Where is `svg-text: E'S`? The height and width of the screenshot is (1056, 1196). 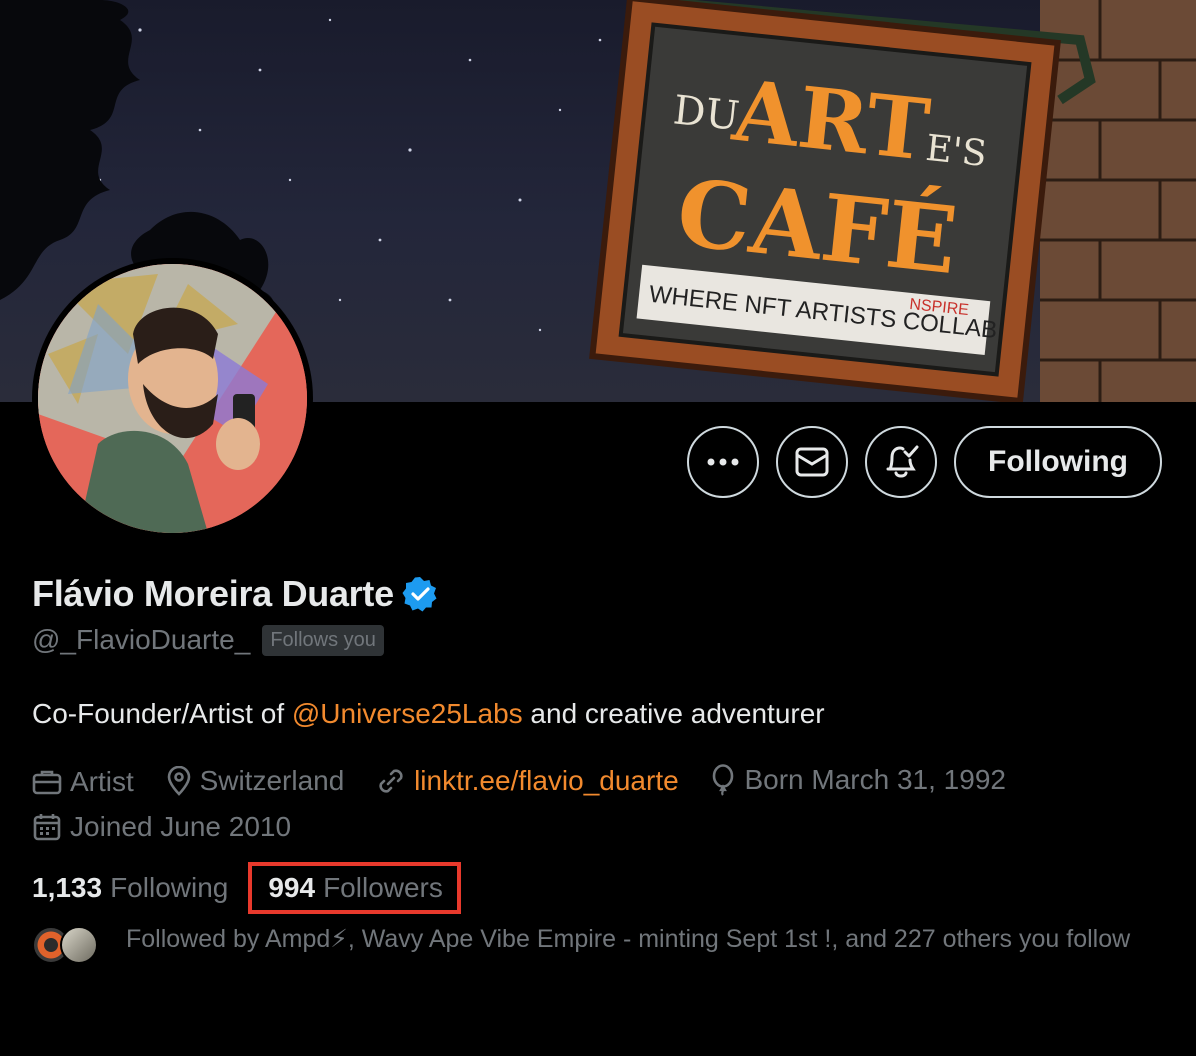 svg-text: E'S is located at coordinates (956, 151).